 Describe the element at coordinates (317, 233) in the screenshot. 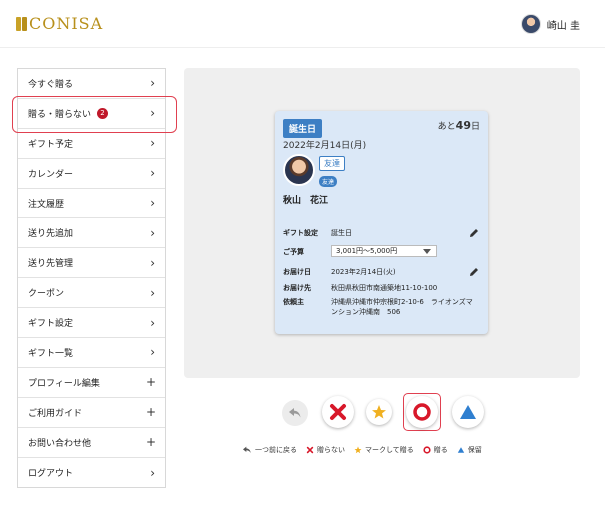

I see `gift-setting-row: ギフト設定 誕生日` at that location.